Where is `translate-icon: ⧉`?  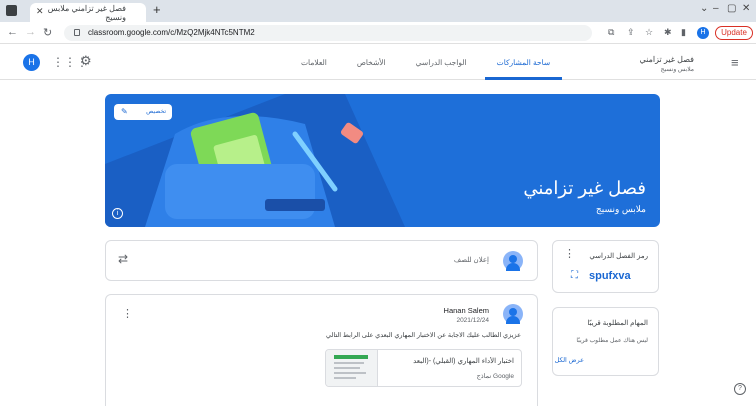
translate-icon: ⧉ is located at coordinates (611, 32).